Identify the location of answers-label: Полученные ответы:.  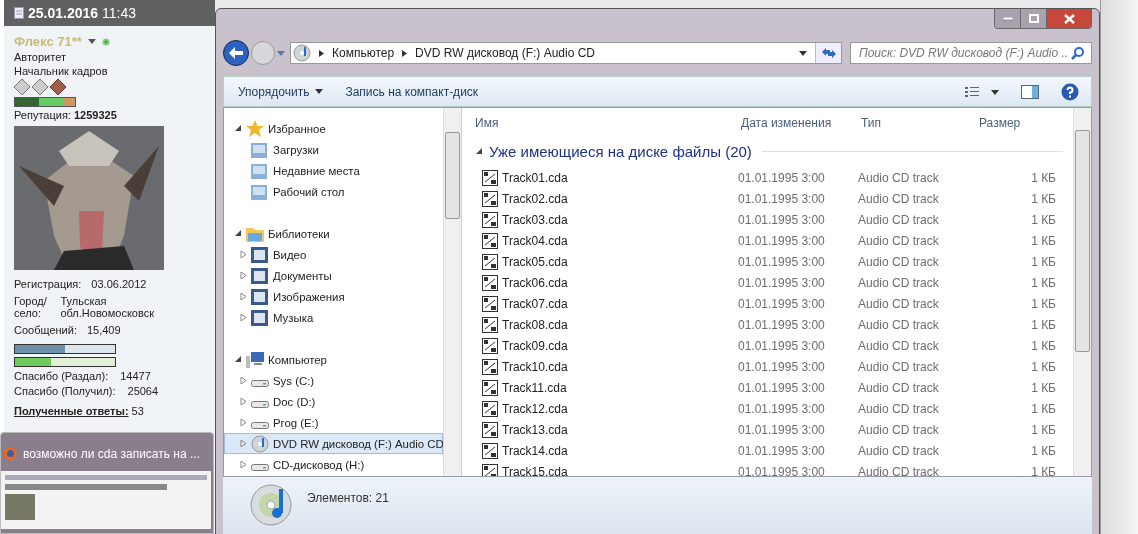
(71, 411).